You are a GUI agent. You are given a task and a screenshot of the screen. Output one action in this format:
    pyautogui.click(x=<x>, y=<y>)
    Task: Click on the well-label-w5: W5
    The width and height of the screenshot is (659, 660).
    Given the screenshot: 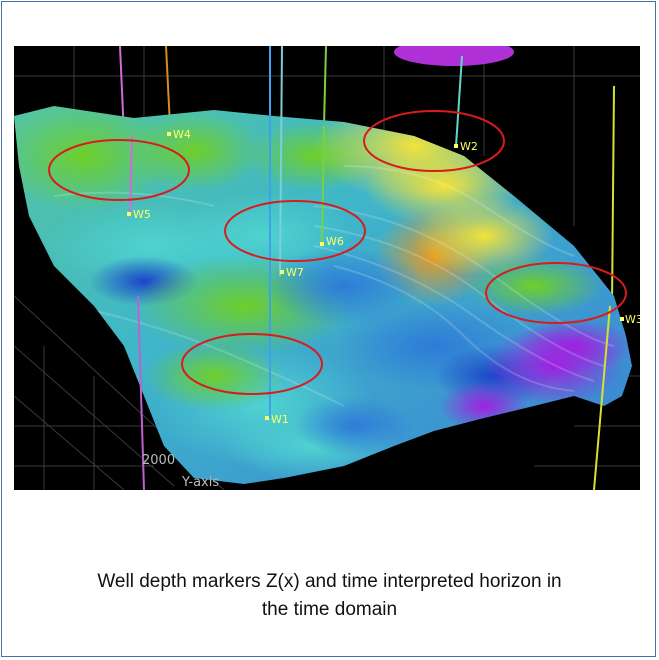 What is the action you would take?
    pyautogui.click(x=142, y=214)
    